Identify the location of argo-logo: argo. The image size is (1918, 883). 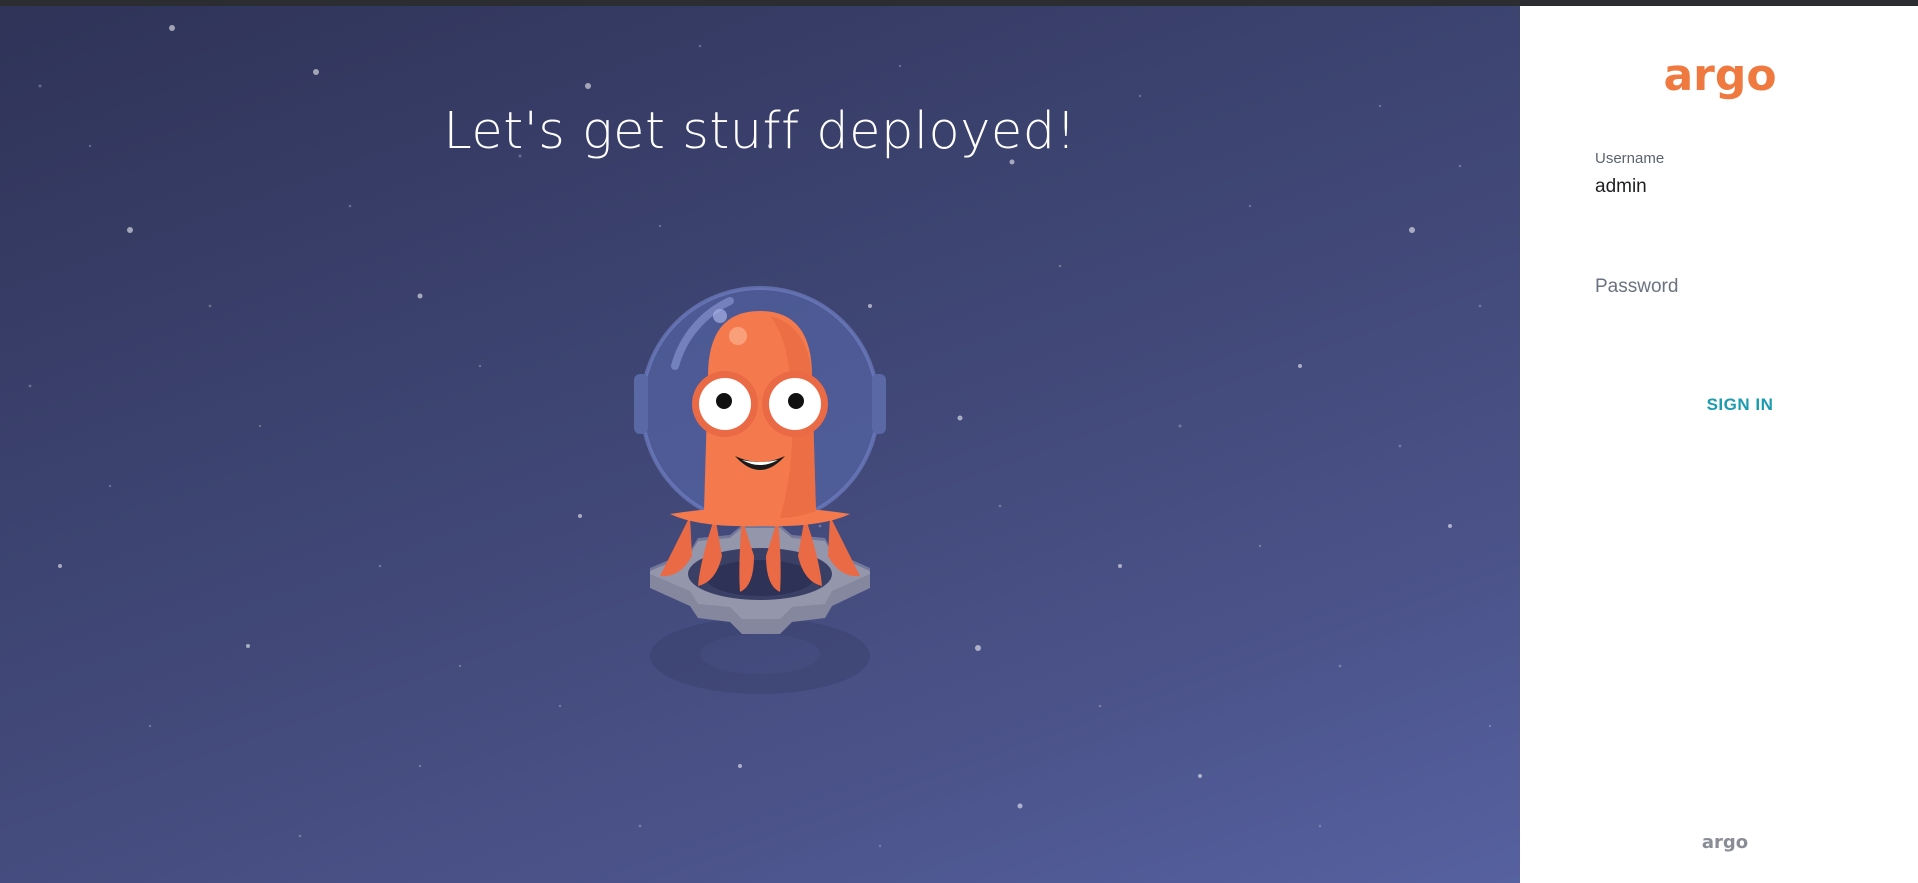
(1719, 77).